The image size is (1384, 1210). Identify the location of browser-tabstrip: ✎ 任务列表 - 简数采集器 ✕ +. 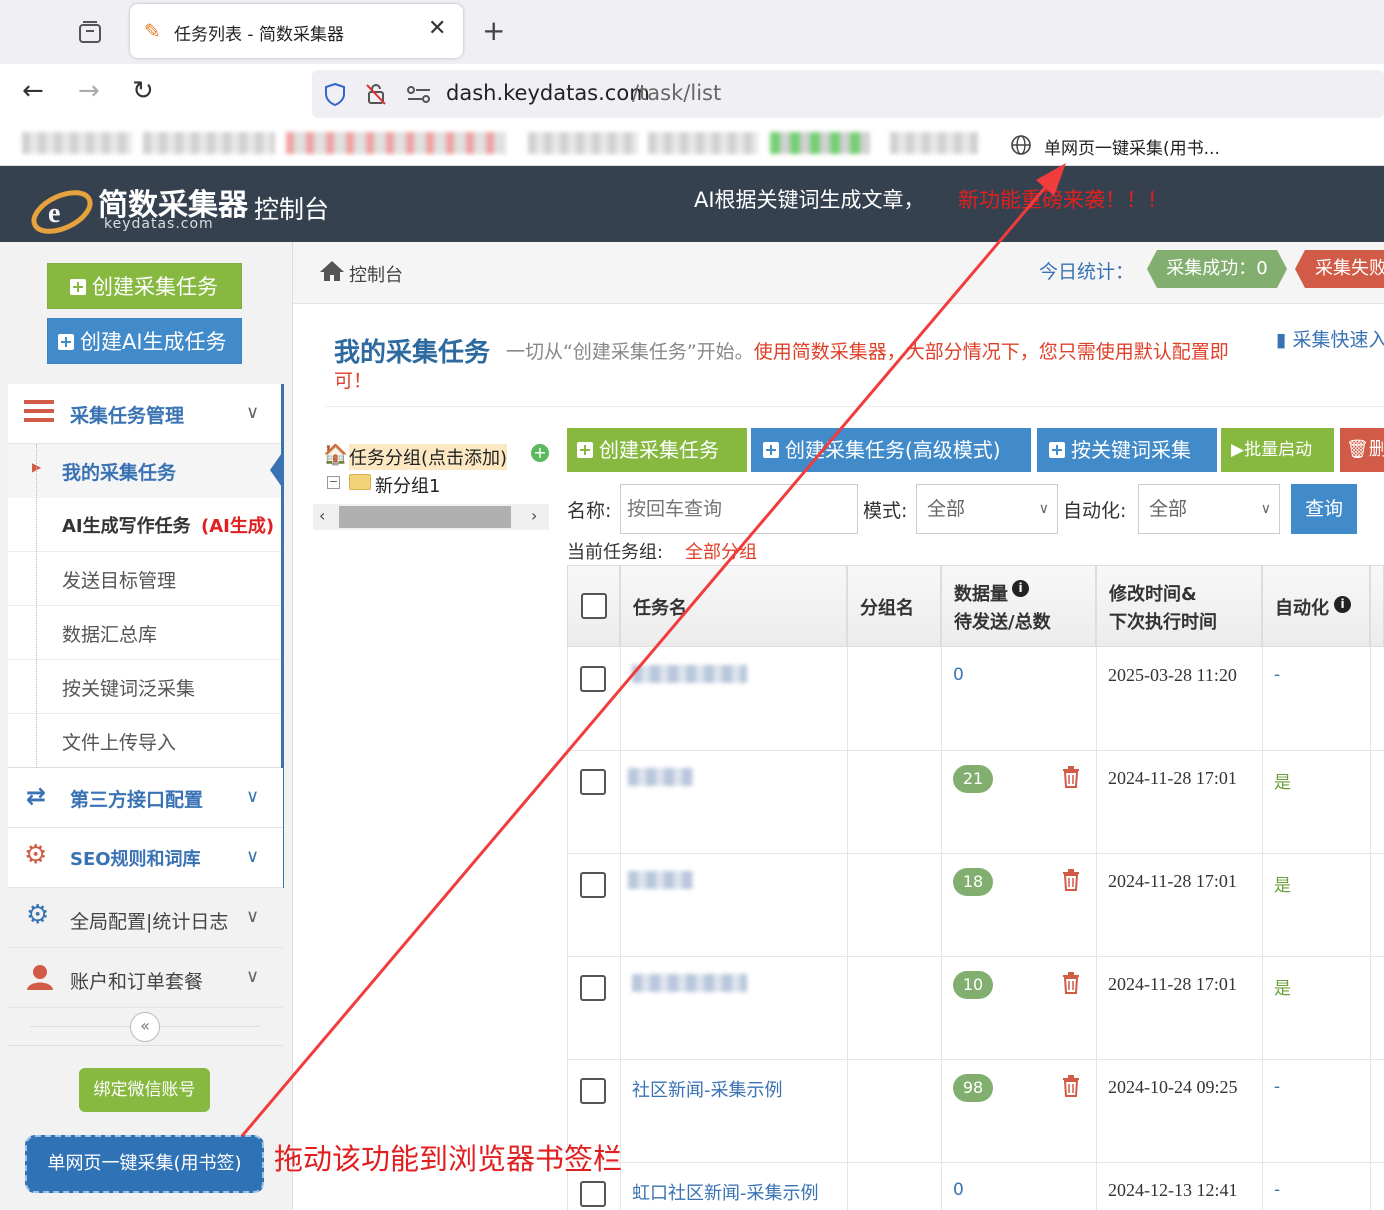
(692, 32).